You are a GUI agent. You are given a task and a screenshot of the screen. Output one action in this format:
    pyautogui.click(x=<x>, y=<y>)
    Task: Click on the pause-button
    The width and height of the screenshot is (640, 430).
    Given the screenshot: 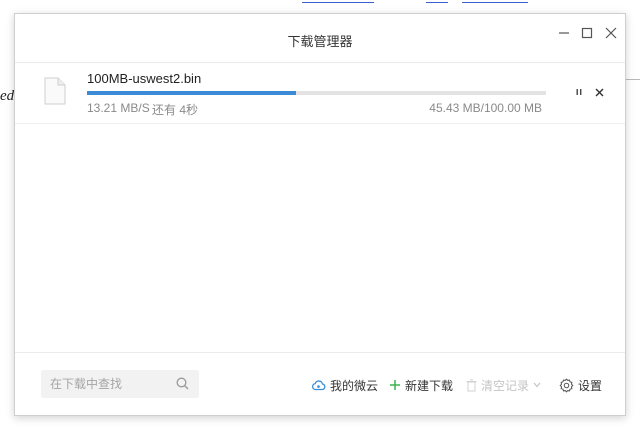 What is the action you would take?
    pyautogui.click(x=579, y=92)
    